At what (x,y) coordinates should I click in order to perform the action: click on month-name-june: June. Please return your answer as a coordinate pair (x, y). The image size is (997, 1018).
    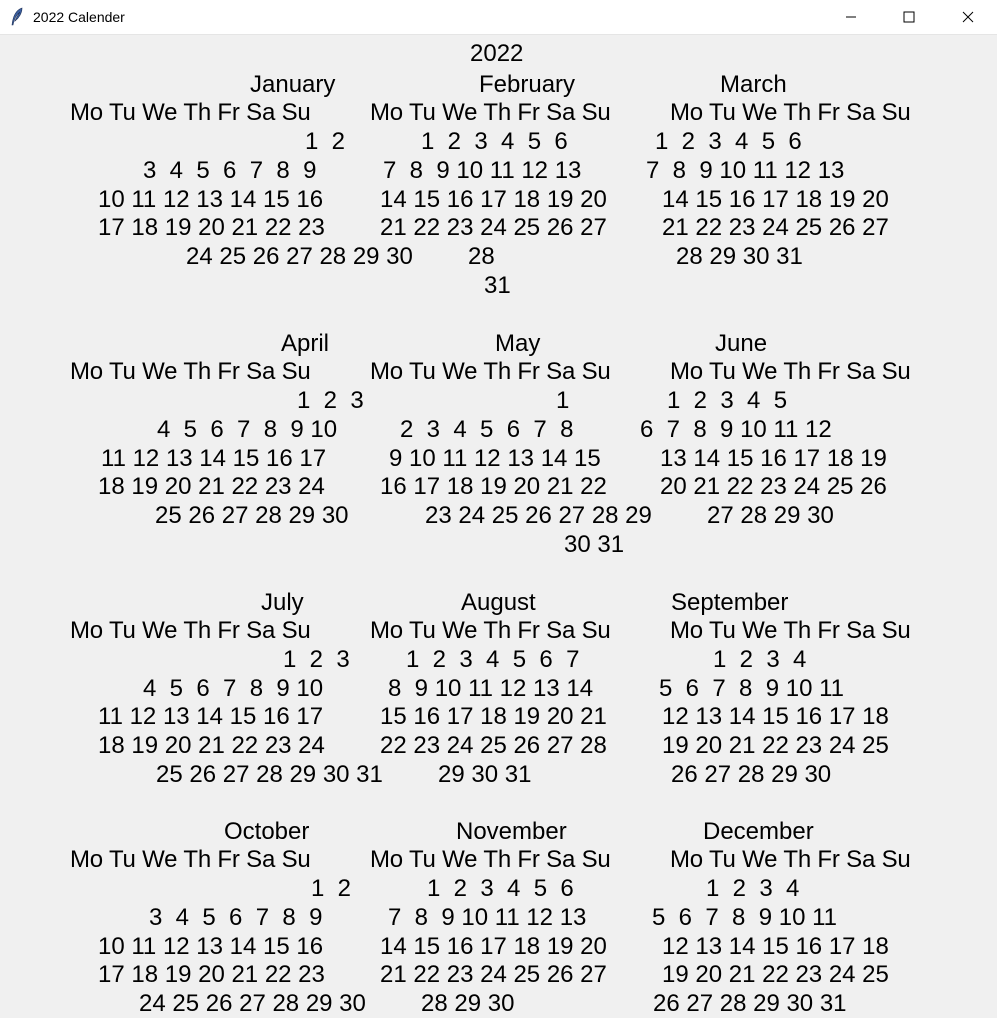
    Looking at the image, I should click on (741, 343).